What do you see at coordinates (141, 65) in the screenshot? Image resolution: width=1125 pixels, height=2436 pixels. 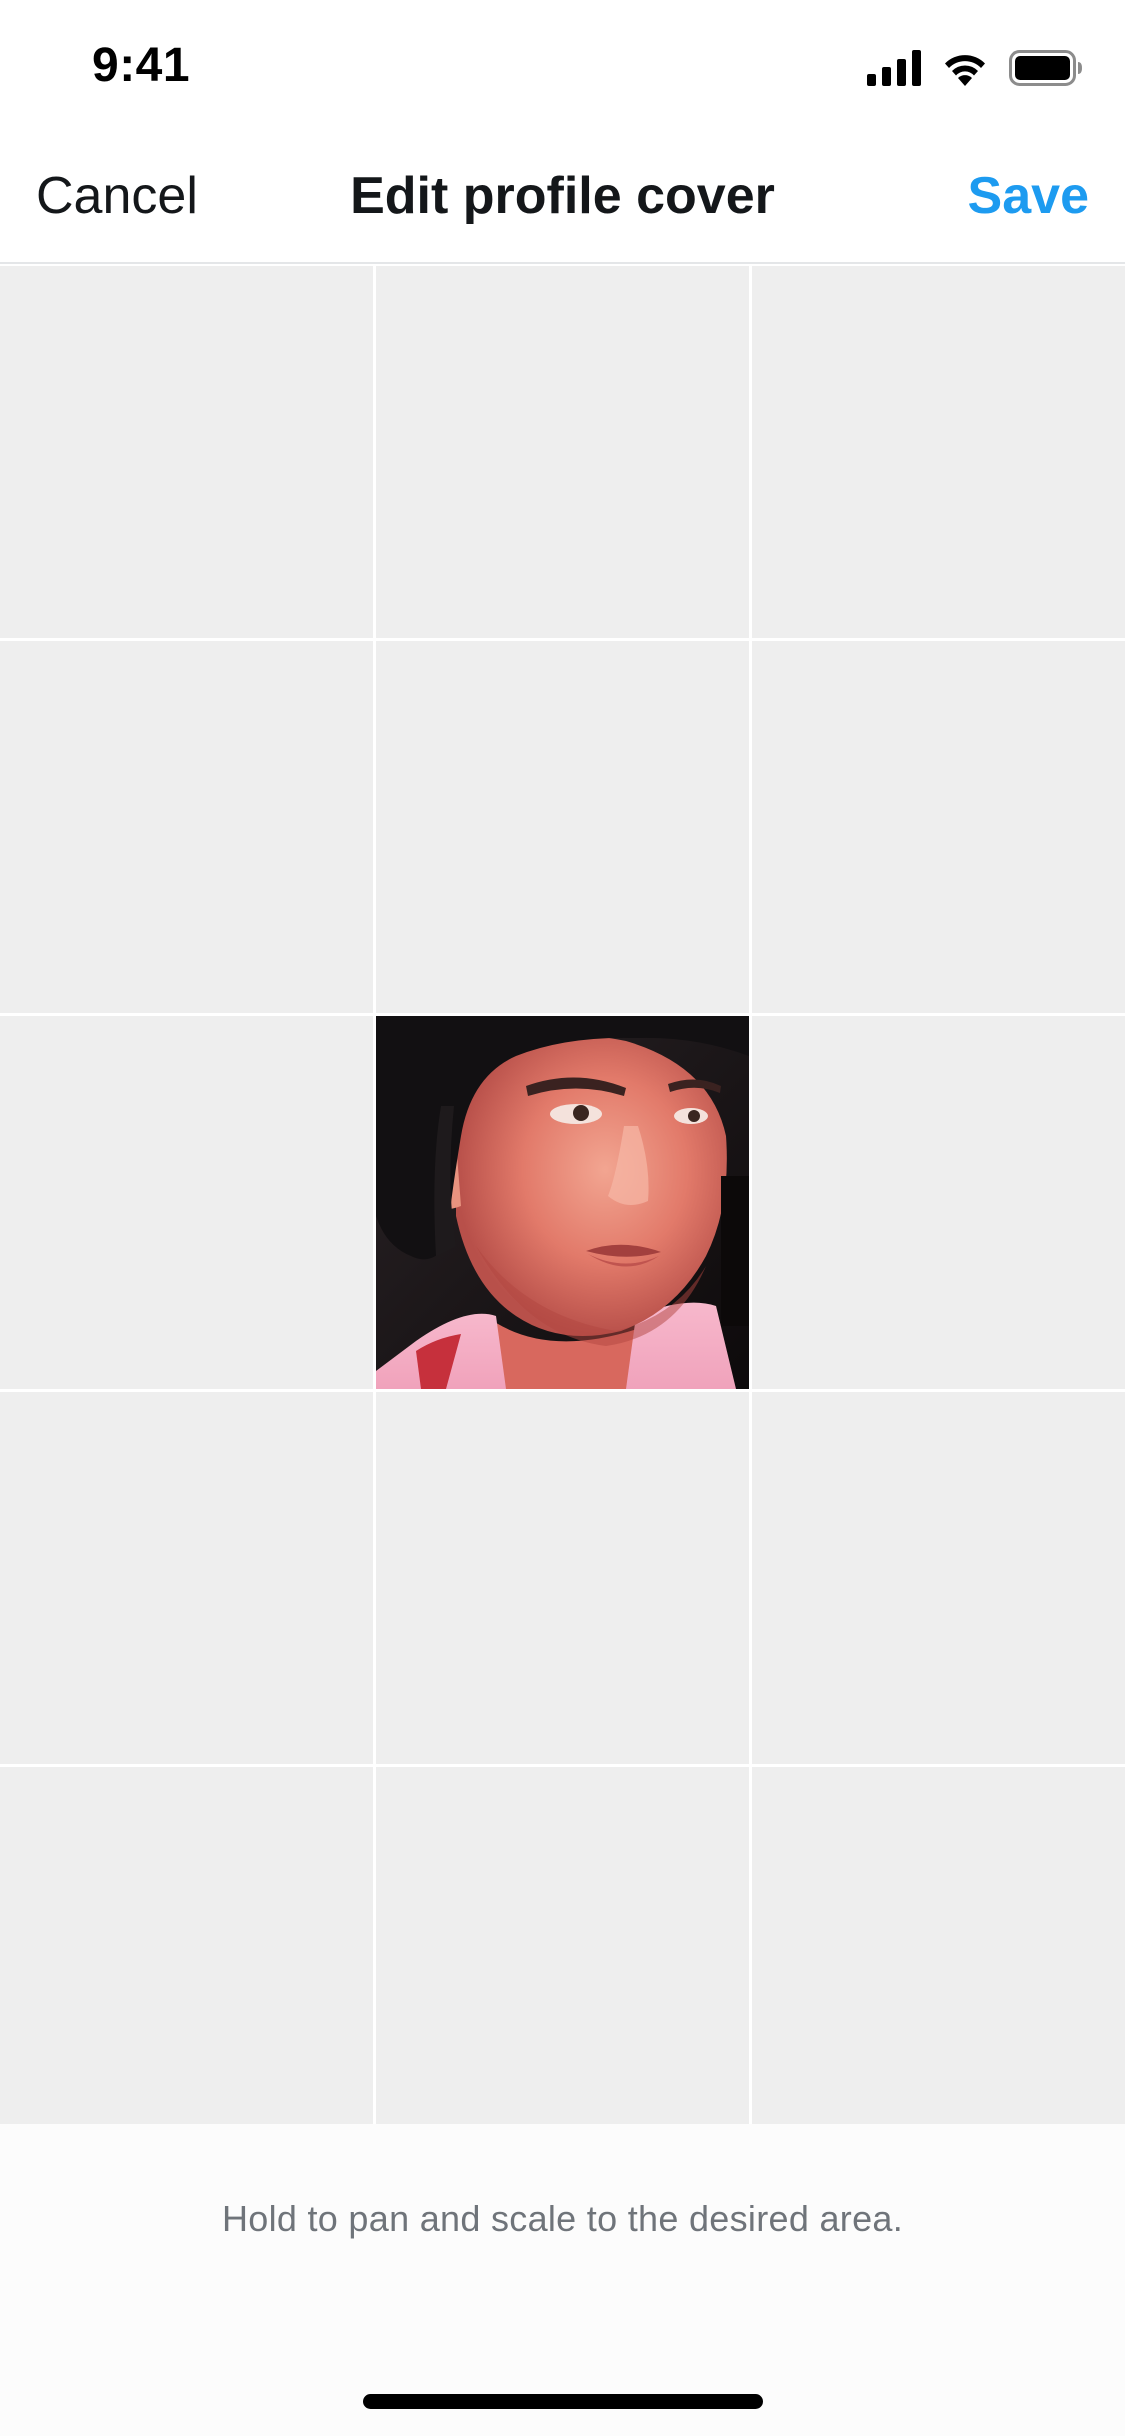 I see `status-time: 9:41` at bounding box center [141, 65].